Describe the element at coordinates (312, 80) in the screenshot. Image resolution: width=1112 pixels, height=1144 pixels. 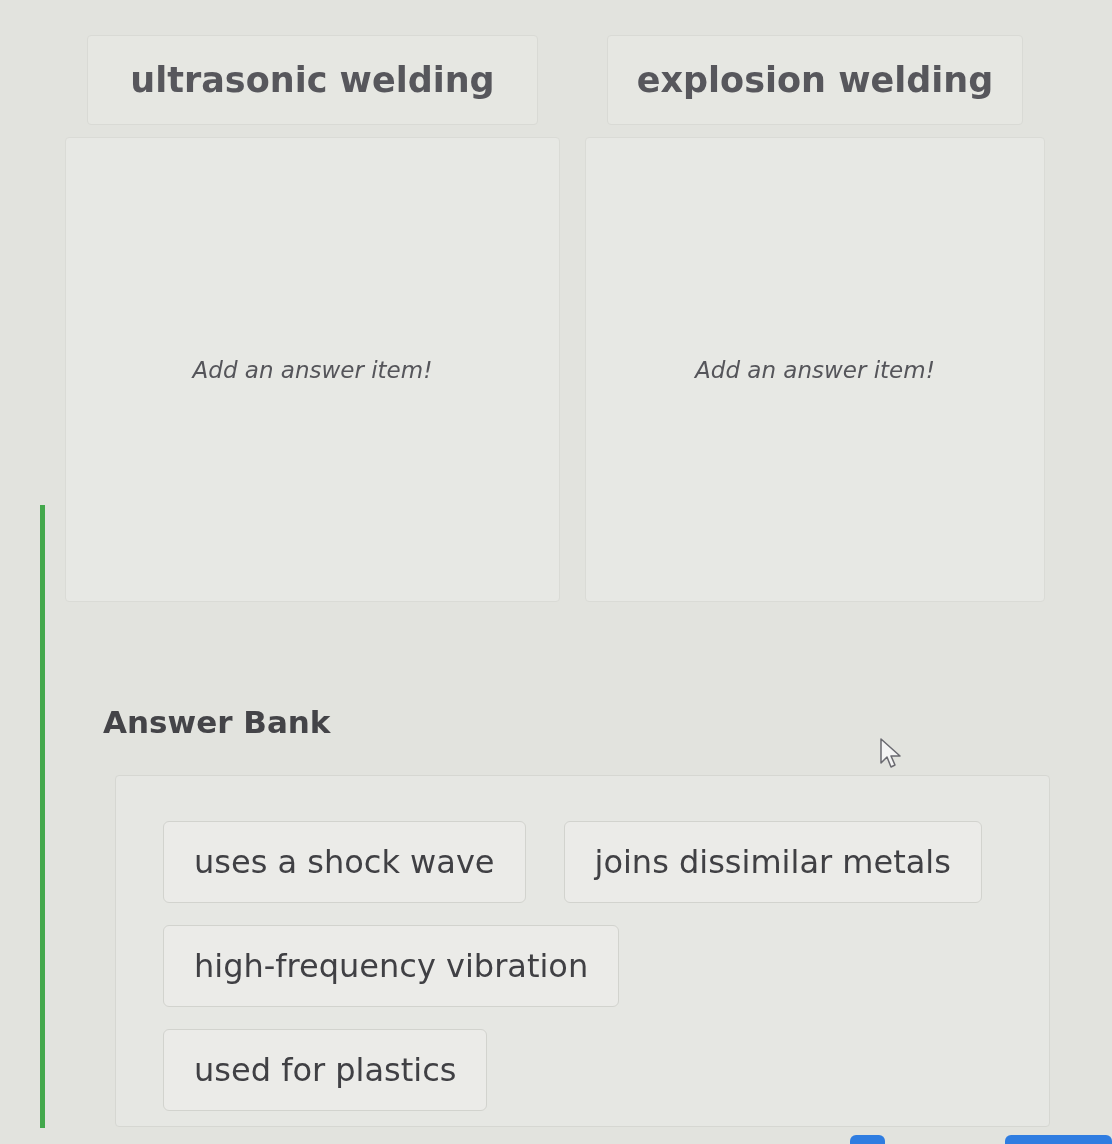
I see `category-header: ultrasonic welding` at that location.